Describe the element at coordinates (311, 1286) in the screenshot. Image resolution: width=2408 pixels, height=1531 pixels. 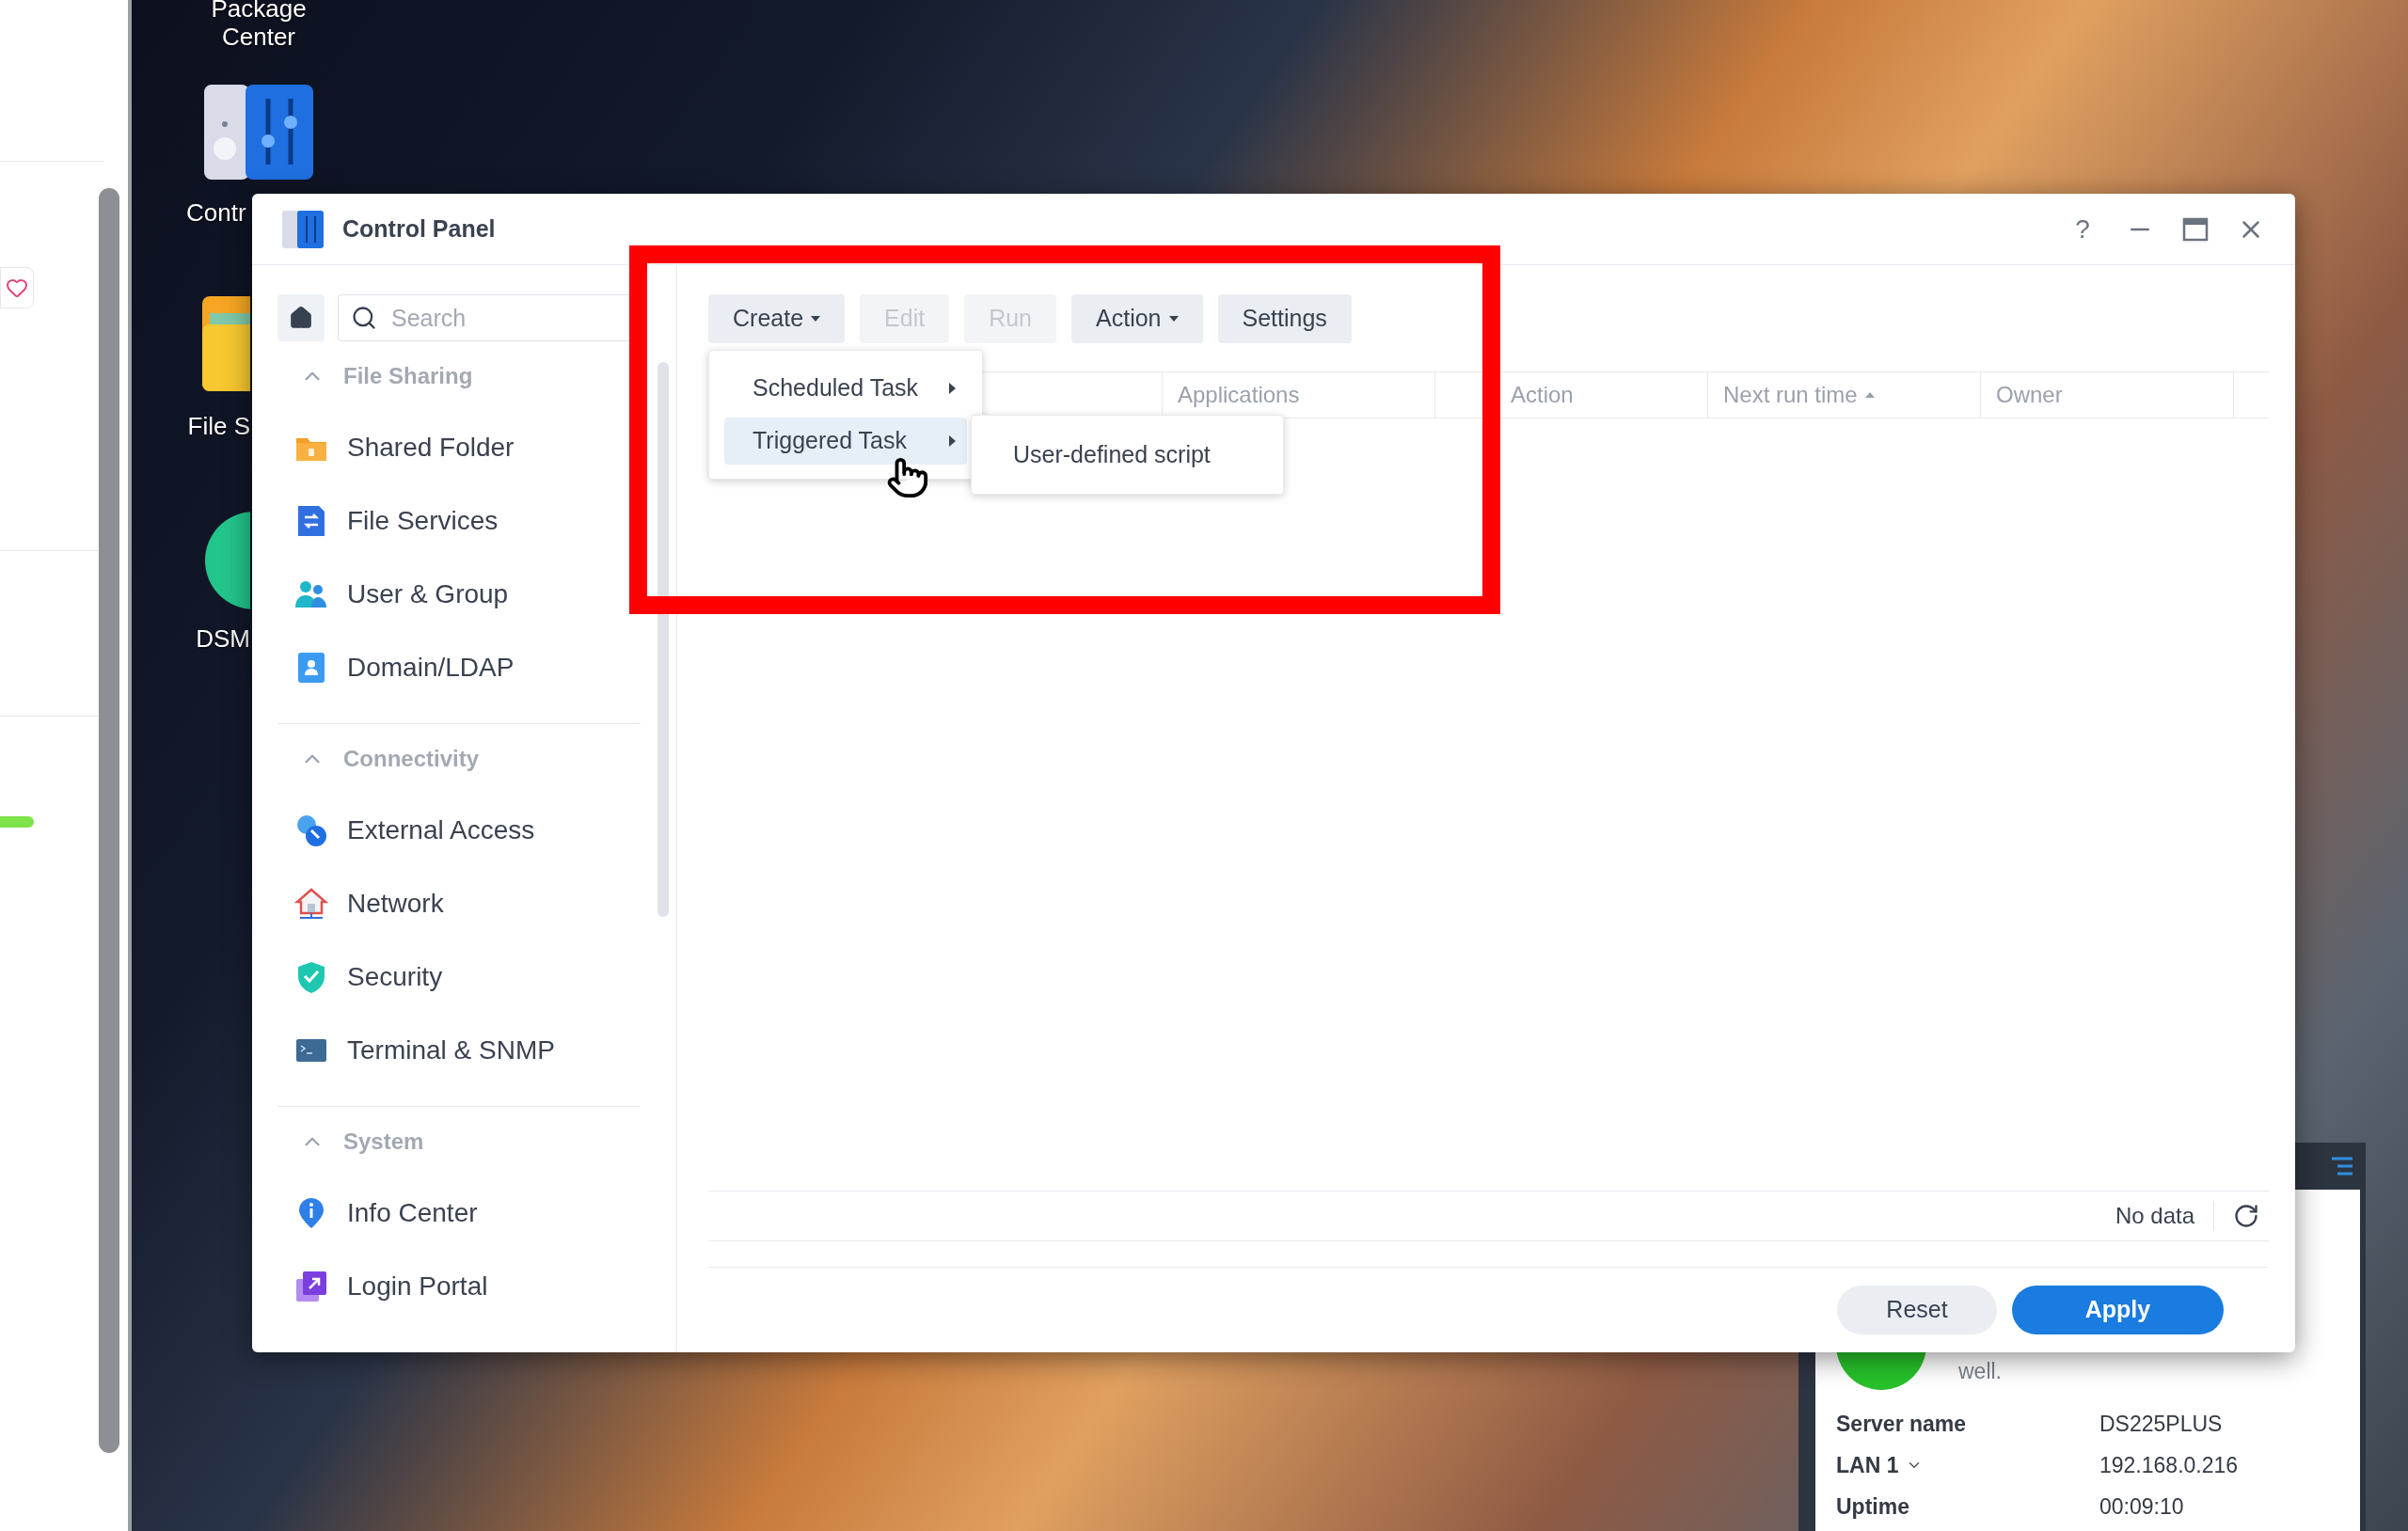
I see `portal-icon` at that location.